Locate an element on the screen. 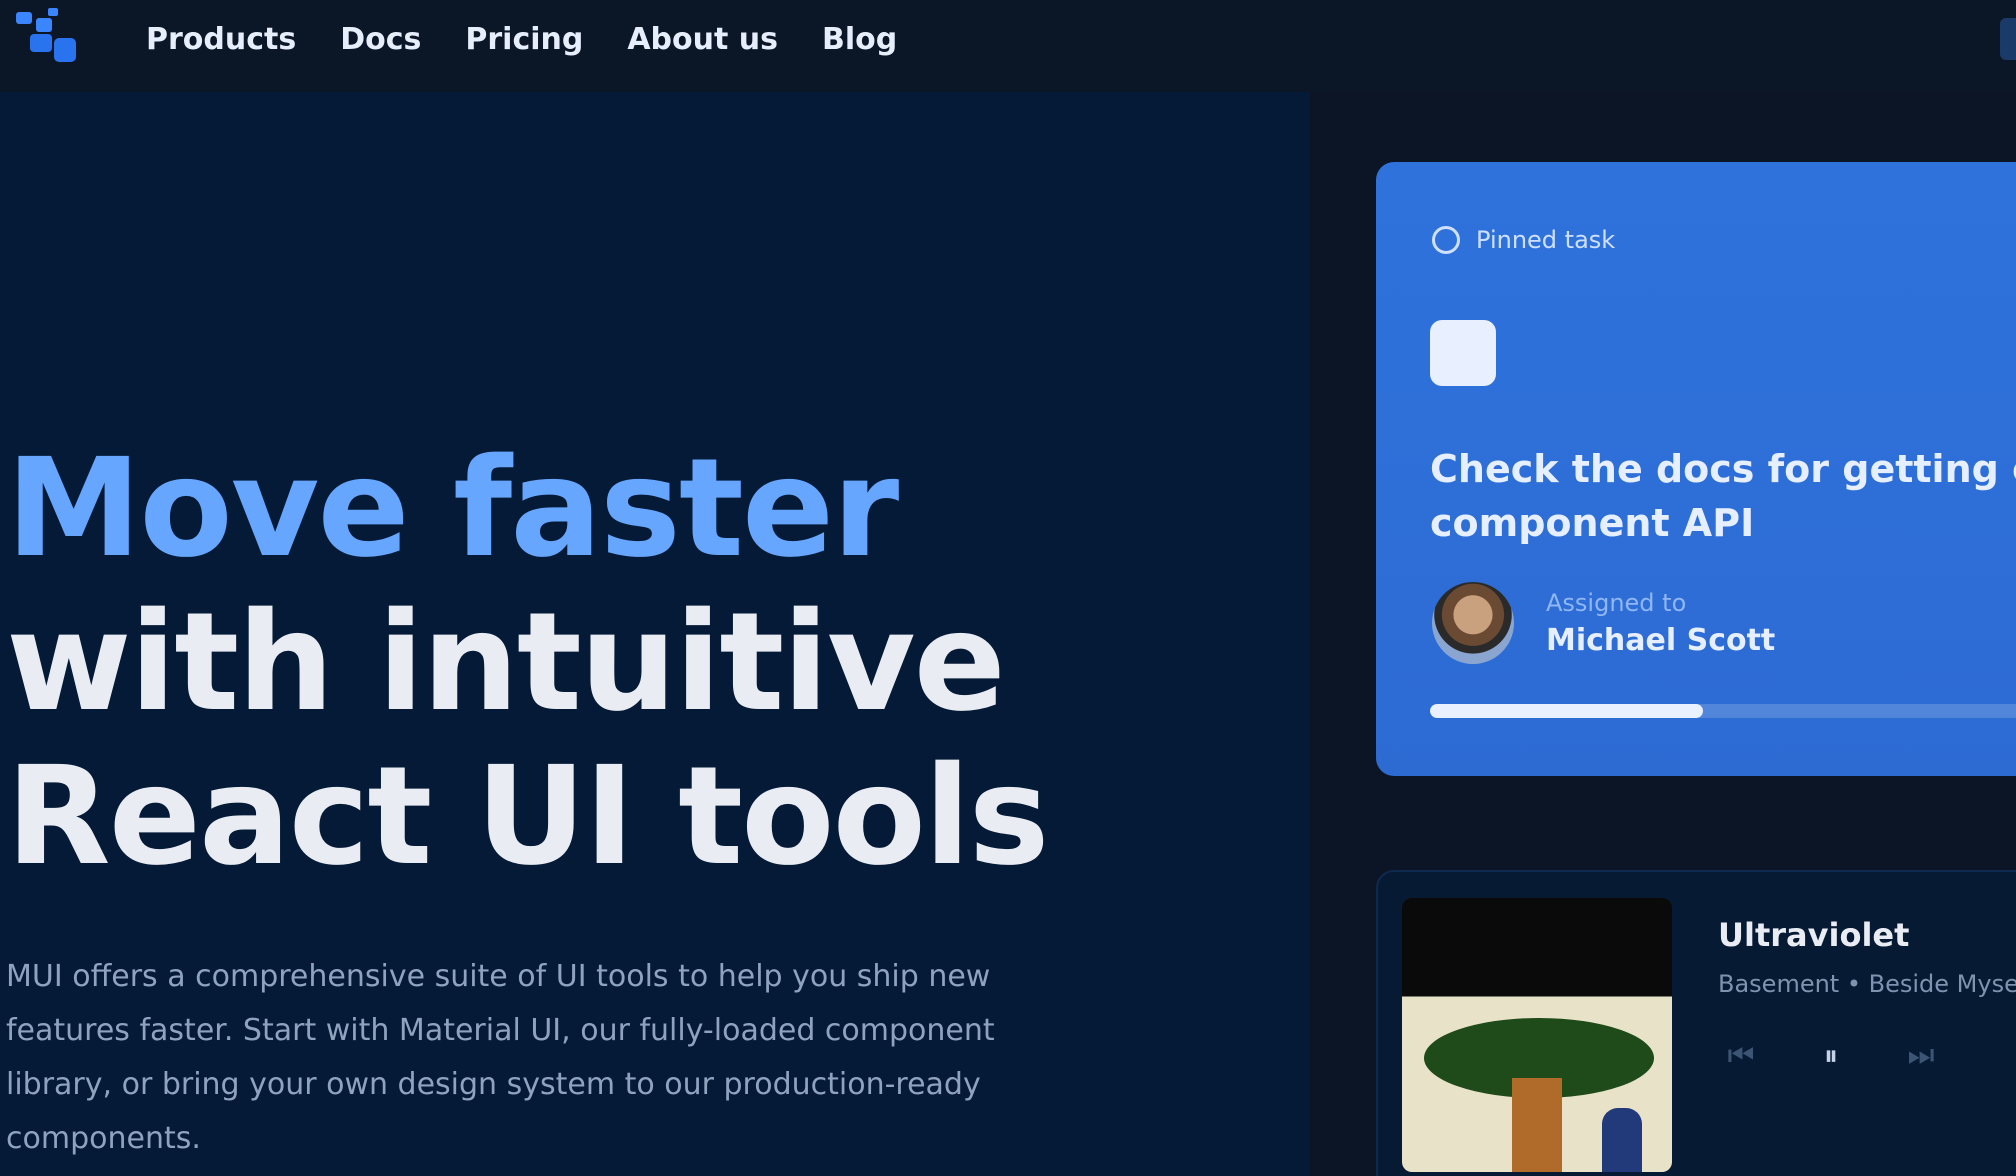 The image size is (2016, 1176). nav-link-blog: Blog is located at coordinates (859, 39).